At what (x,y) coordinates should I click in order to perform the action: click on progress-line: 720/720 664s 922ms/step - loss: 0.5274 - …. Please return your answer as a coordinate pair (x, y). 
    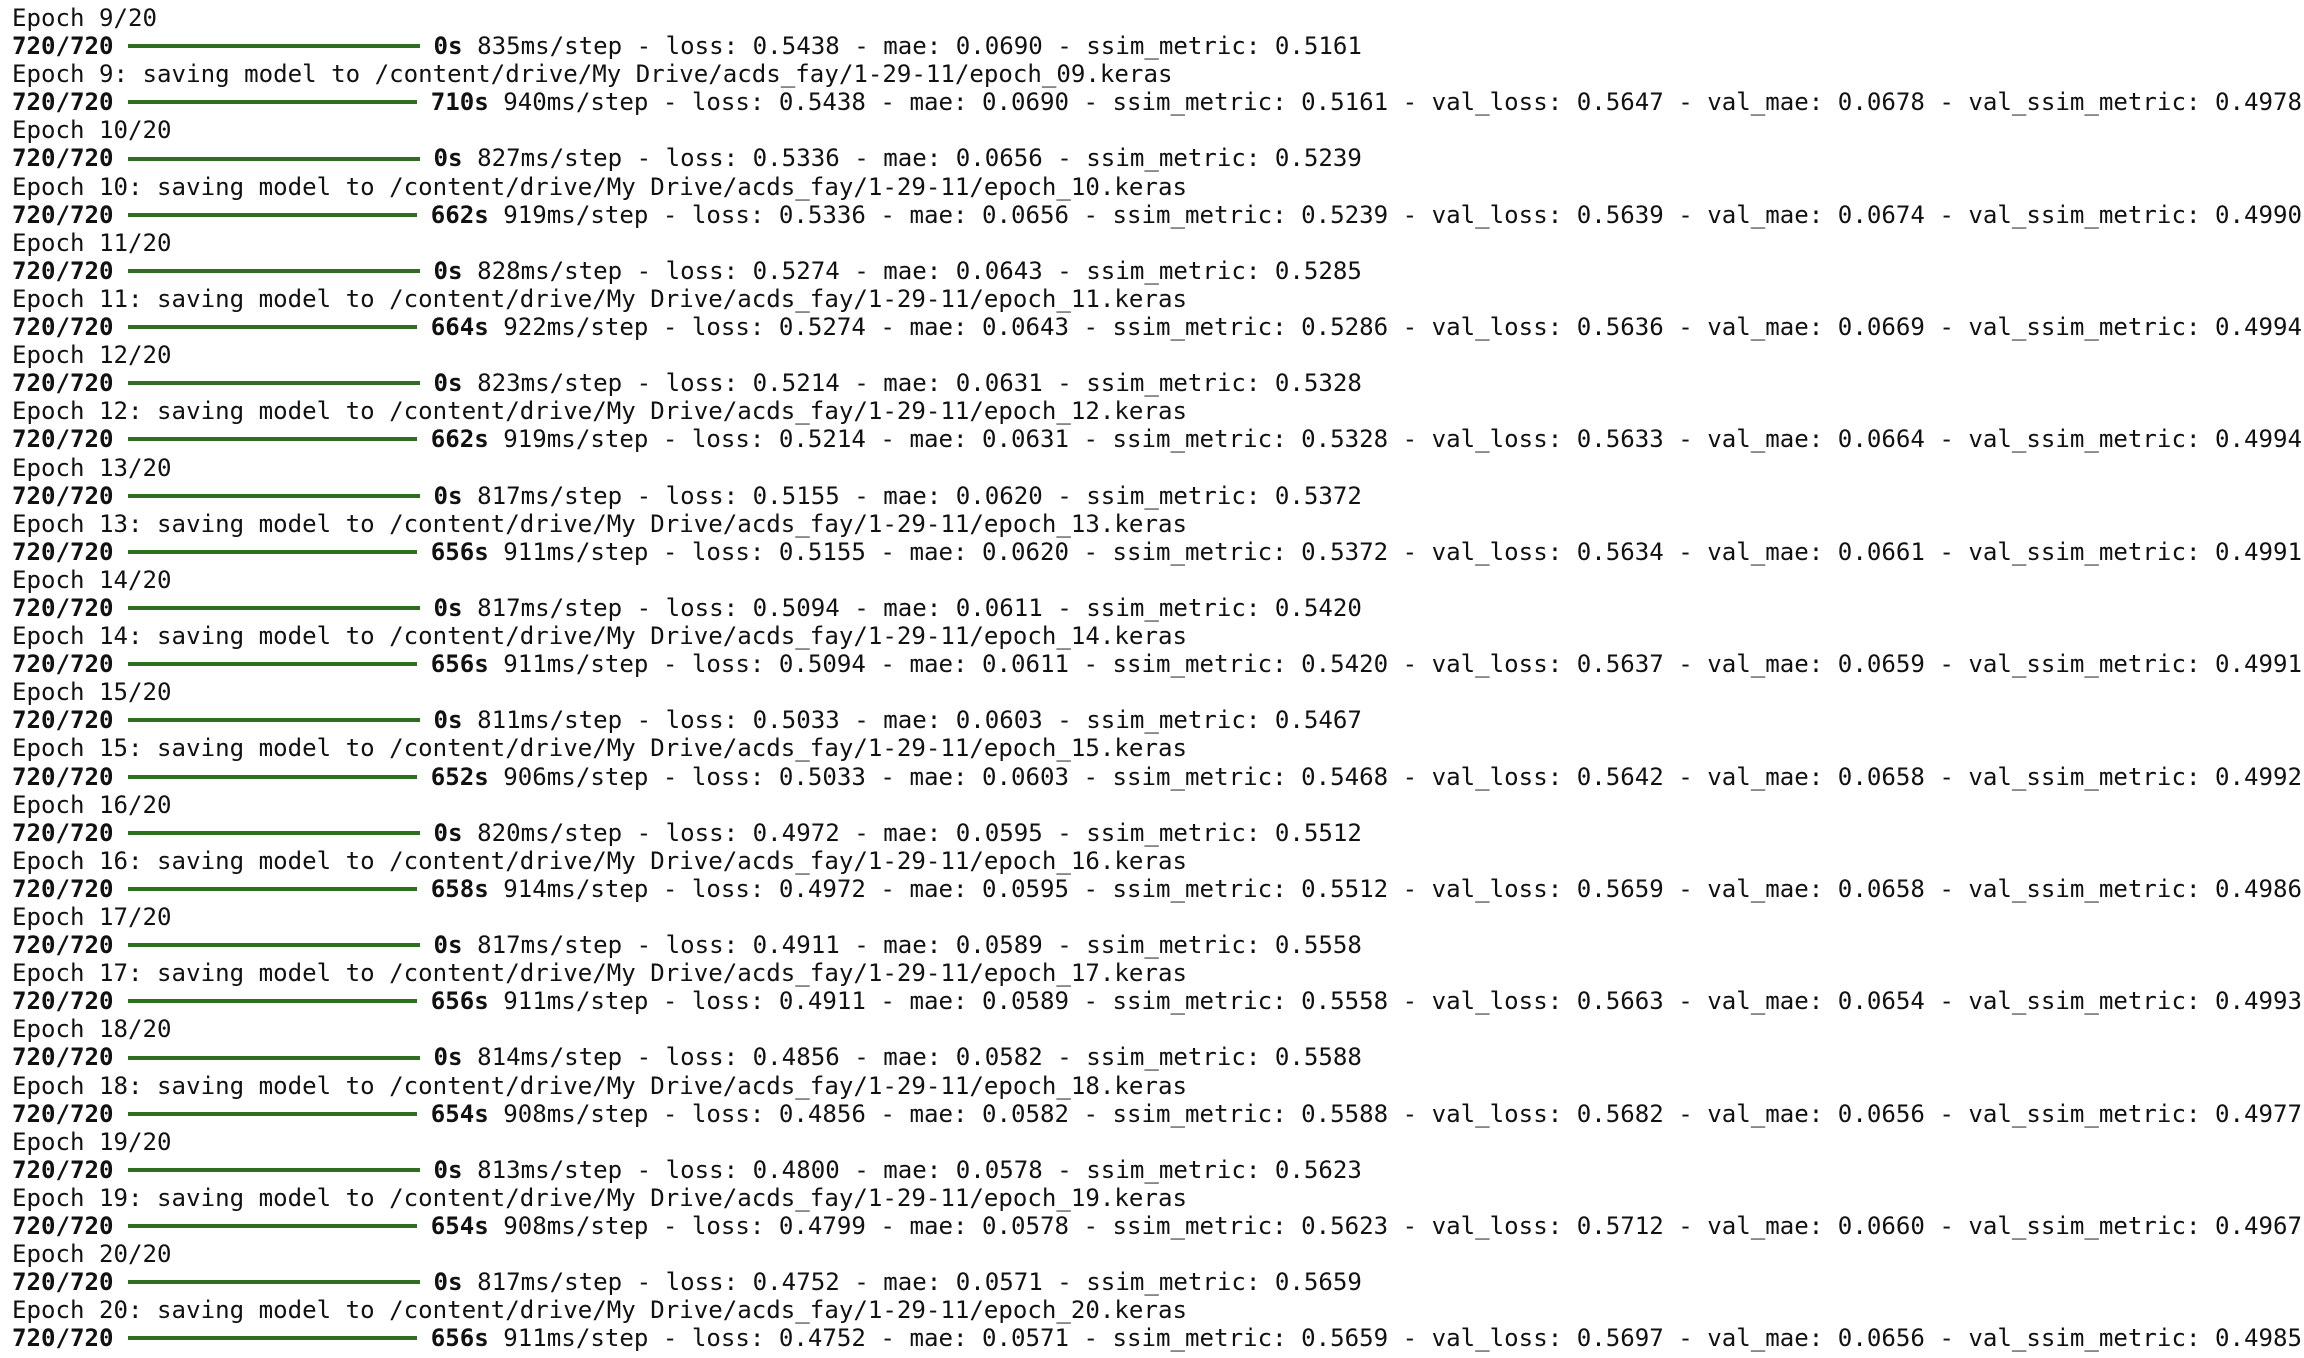
    Looking at the image, I should click on (1157, 327).